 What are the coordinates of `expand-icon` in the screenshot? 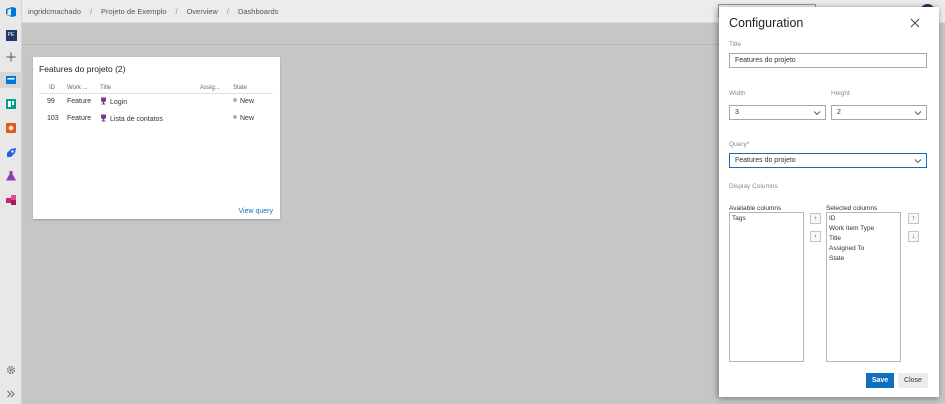 It's located at (11, 394).